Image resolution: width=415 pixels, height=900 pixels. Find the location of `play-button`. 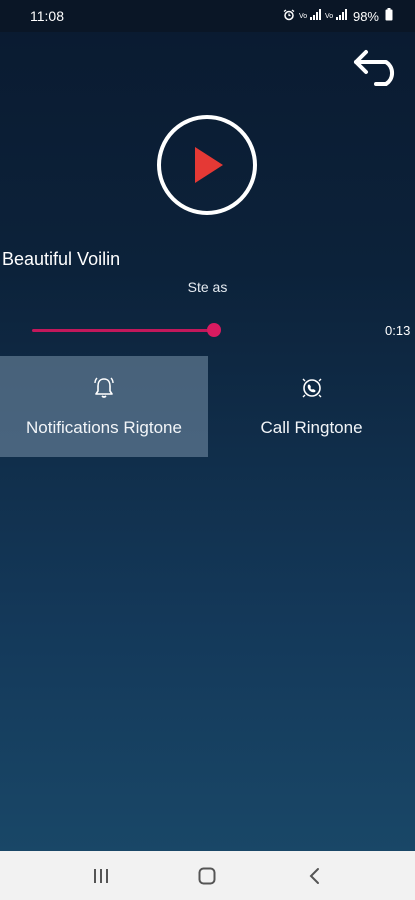

play-button is located at coordinates (207, 165).